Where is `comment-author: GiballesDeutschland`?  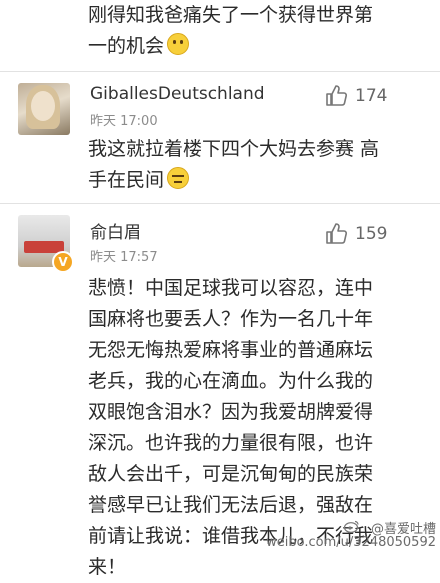 comment-author: GiballesDeutschland is located at coordinates (177, 94).